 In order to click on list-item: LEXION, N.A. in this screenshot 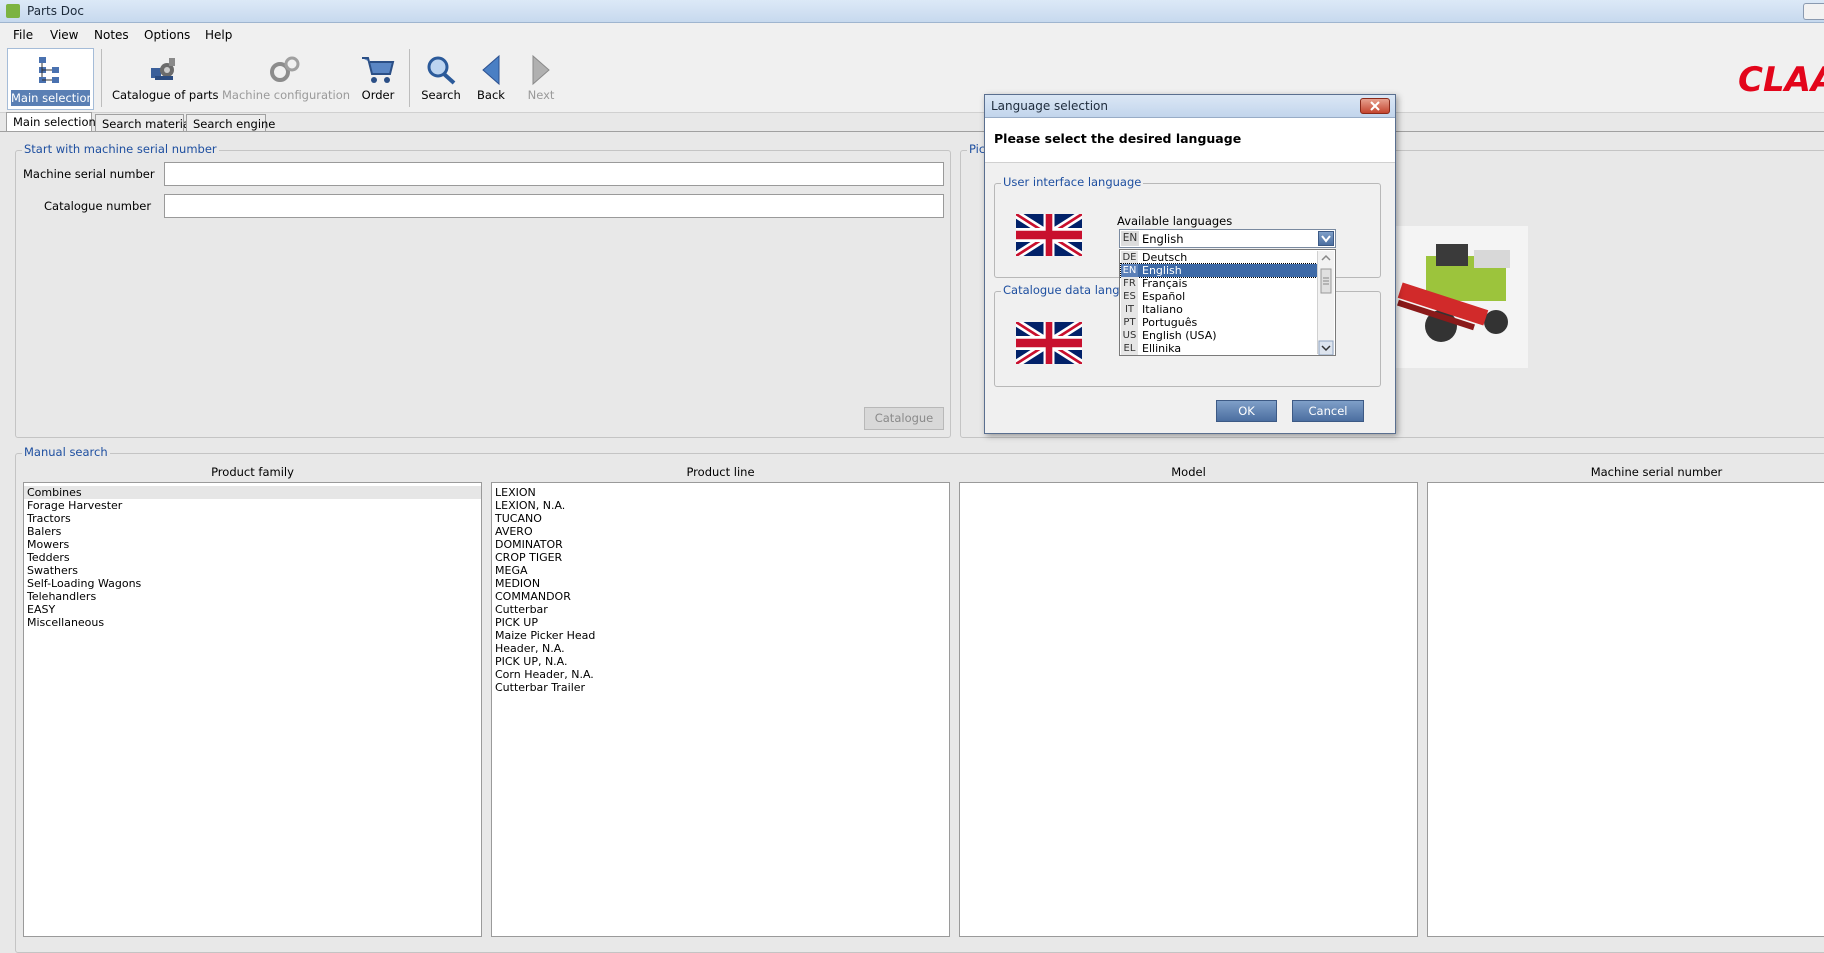, I will do `click(720, 505)`.